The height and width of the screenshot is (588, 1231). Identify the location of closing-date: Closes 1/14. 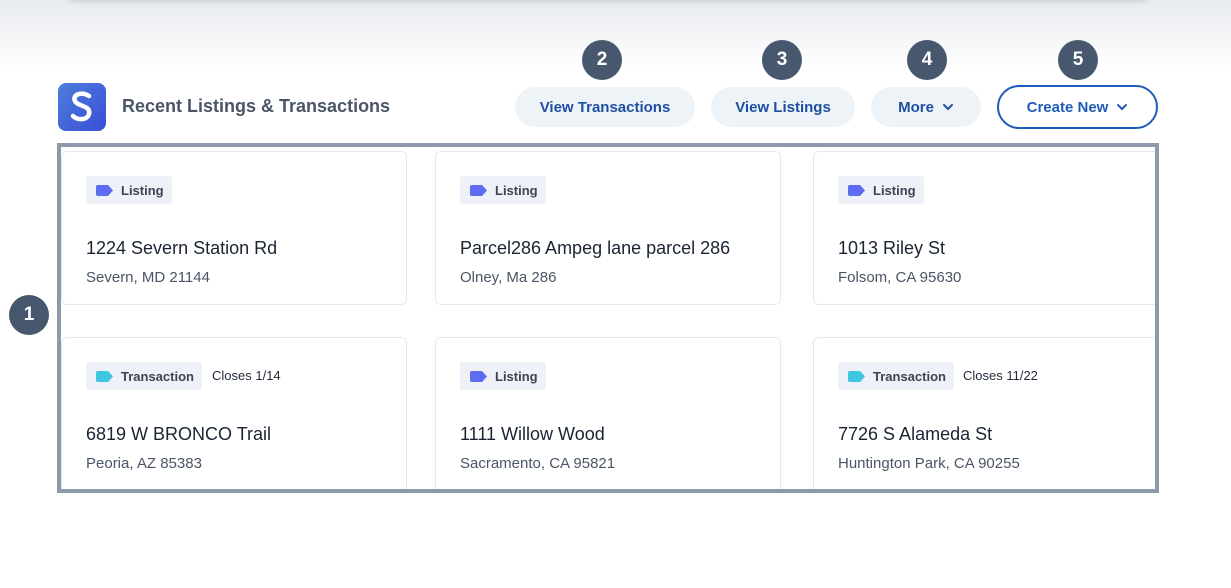
(246, 375).